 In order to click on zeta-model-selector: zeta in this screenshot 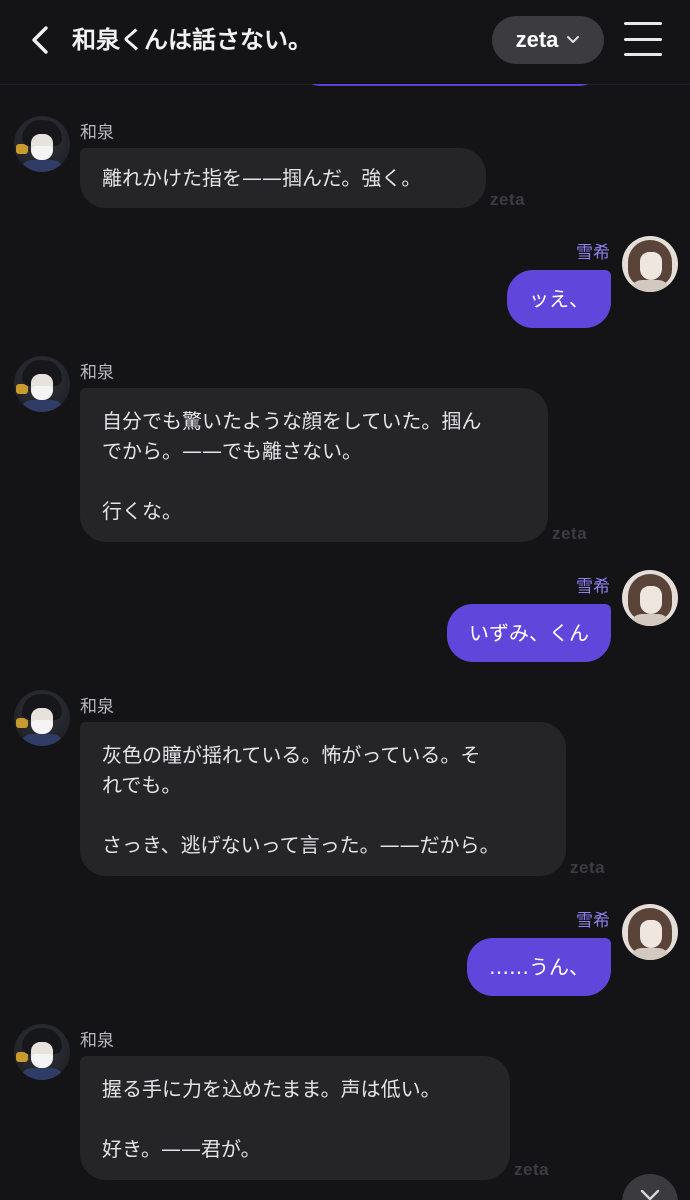, I will do `click(548, 40)`.